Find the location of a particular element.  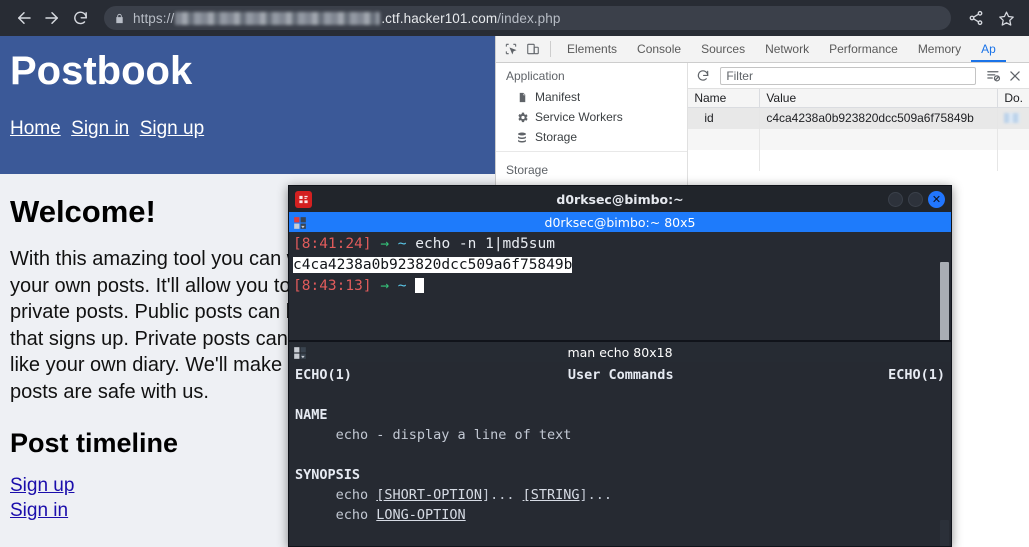

terminal-window-title: d0rksec@bimbo:~ is located at coordinates (620, 199).